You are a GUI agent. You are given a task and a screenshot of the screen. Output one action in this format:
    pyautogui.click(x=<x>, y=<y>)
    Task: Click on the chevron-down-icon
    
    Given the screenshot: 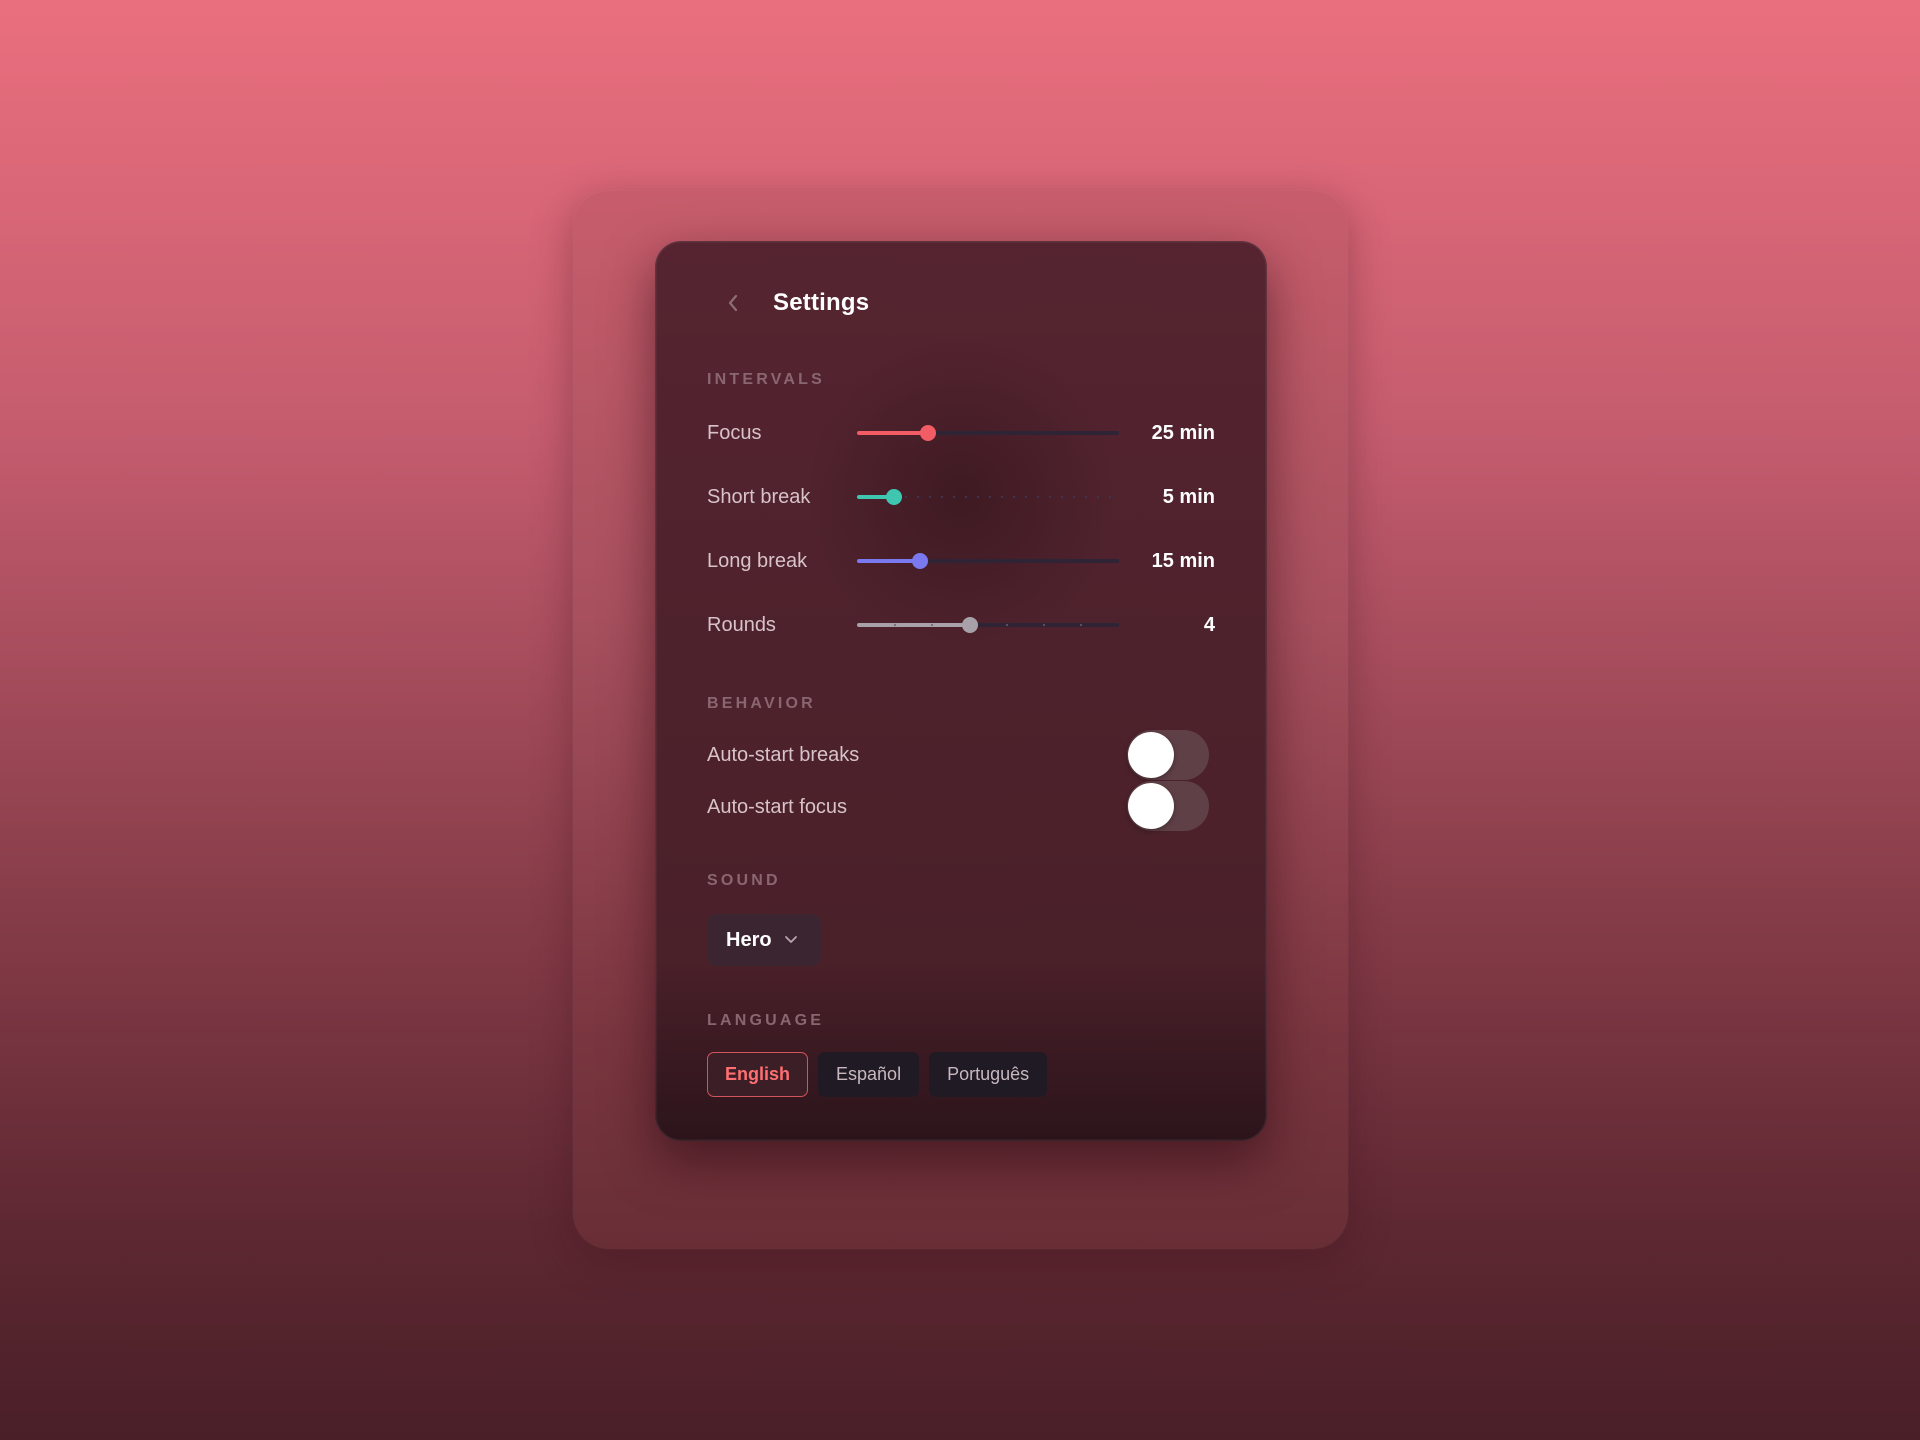 What is the action you would take?
    pyautogui.click(x=790, y=939)
    